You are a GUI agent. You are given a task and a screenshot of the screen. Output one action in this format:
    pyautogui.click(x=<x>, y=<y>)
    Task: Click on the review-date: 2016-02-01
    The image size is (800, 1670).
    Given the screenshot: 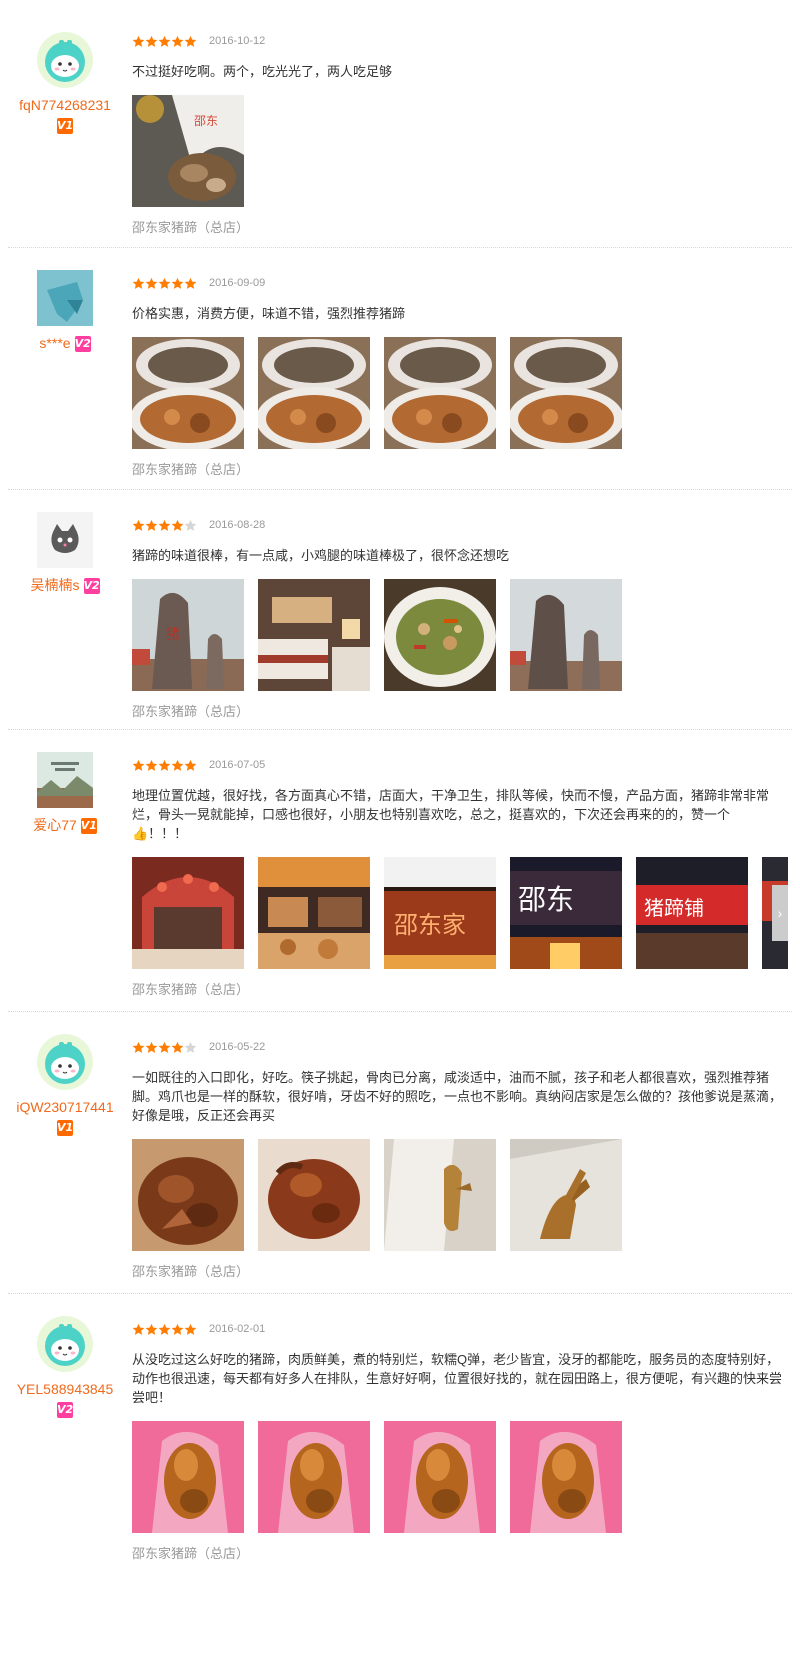 What is the action you would take?
    pyautogui.click(x=237, y=1329)
    